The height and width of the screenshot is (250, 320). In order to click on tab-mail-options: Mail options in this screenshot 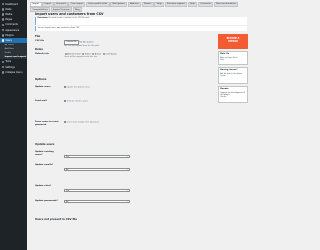, I will do `click(119, 4)`.